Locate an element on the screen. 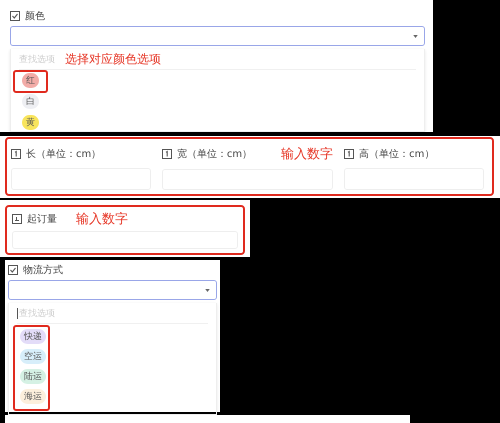  annotation-text: 选择对应颜色选项 is located at coordinates (113, 59).